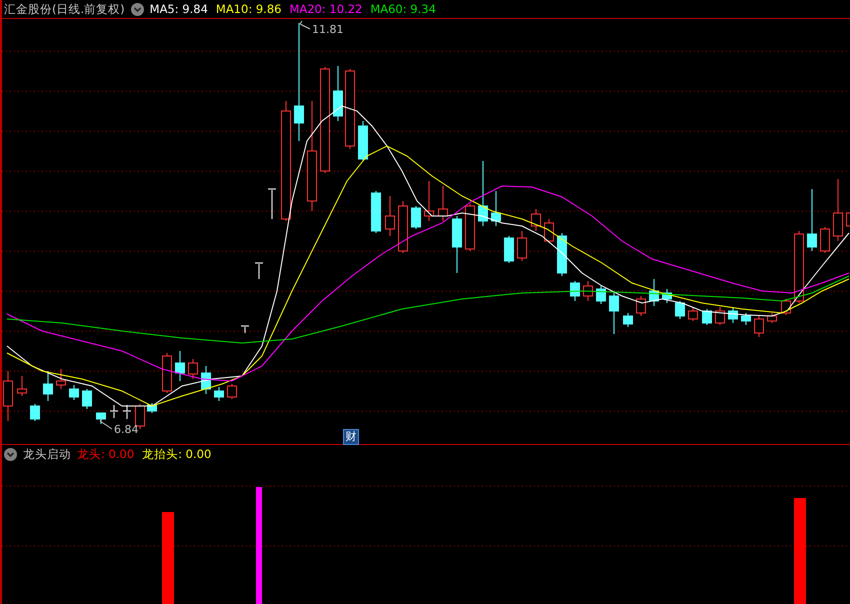 The width and height of the screenshot is (850, 604). Describe the element at coordinates (47, 454) in the screenshot. I see `indicator-title: 龙头启动` at that location.